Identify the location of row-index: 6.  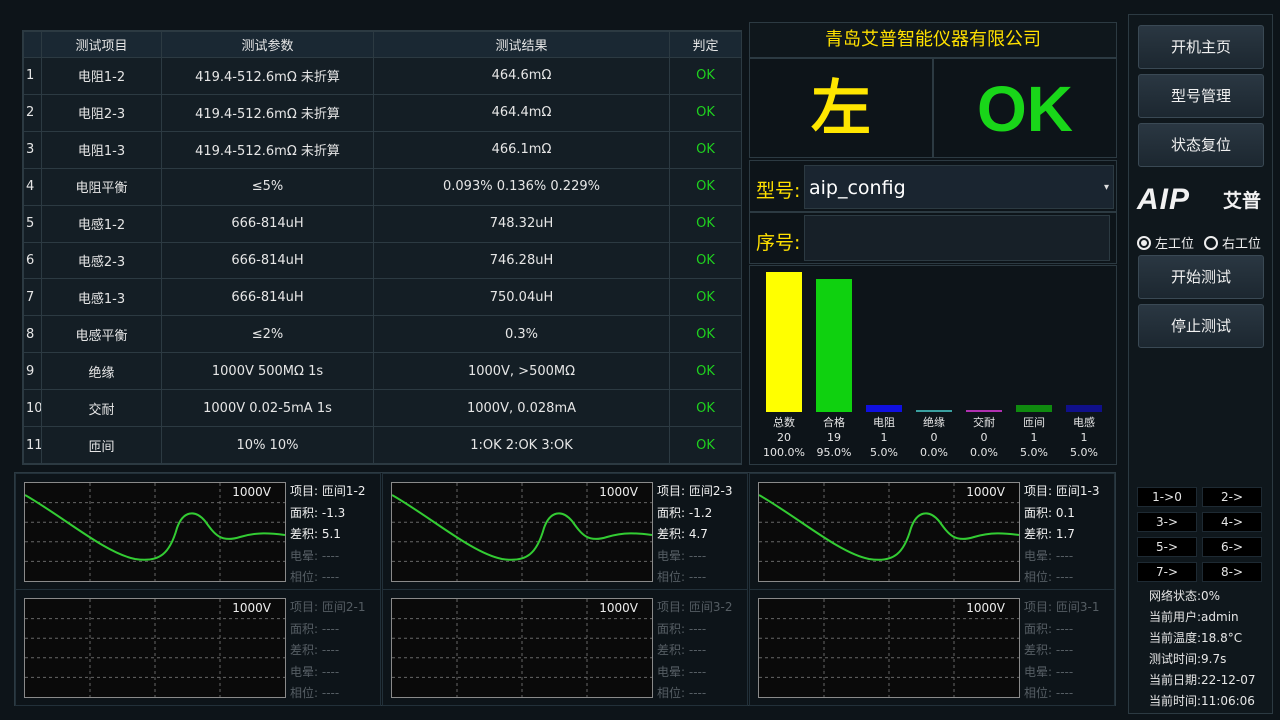
(32, 260).